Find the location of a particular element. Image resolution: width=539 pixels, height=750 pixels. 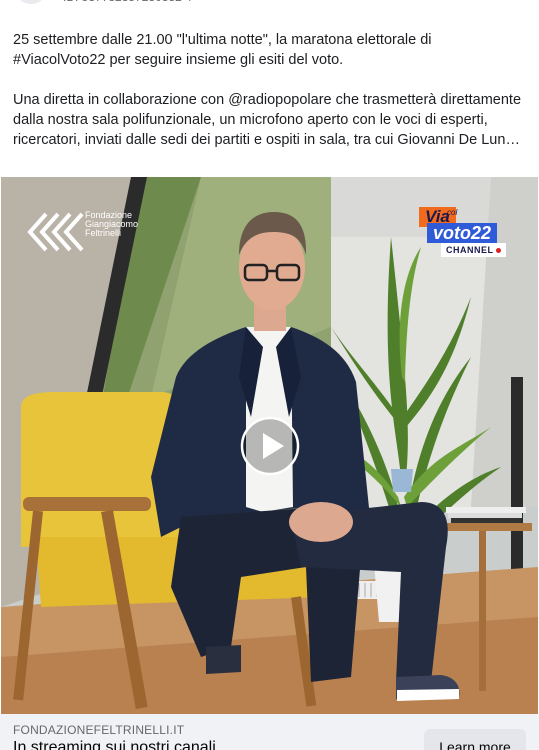

learn-more-button: Learn more is located at coordinates (475, 739).